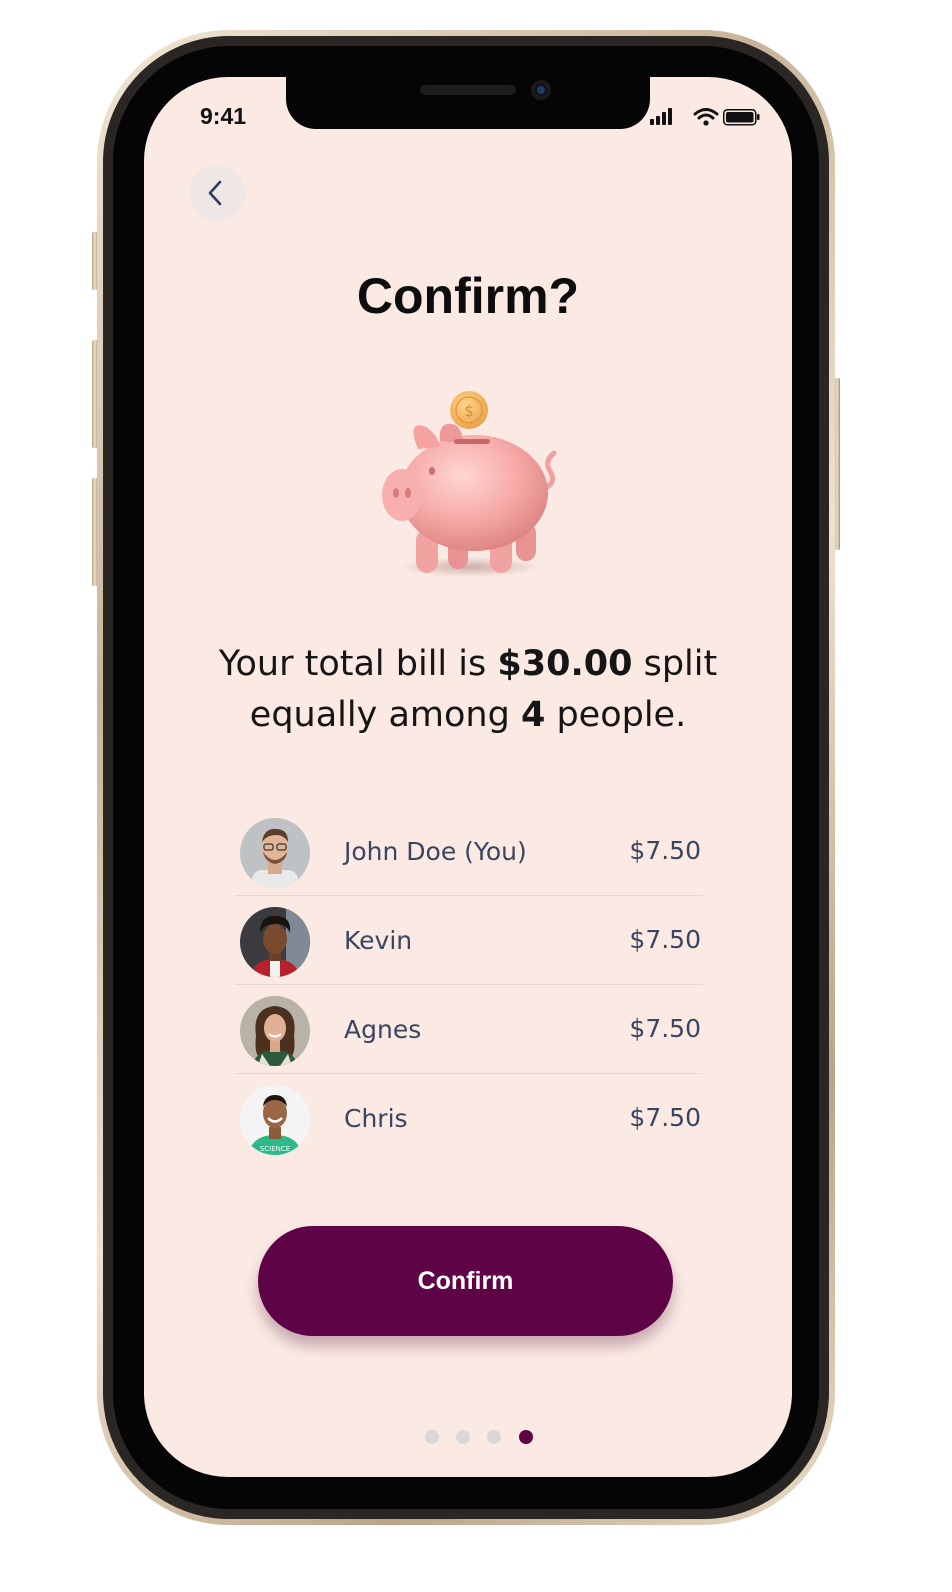 The image size is (952, 1592). I want to click on front-camera, so click(541, 90).